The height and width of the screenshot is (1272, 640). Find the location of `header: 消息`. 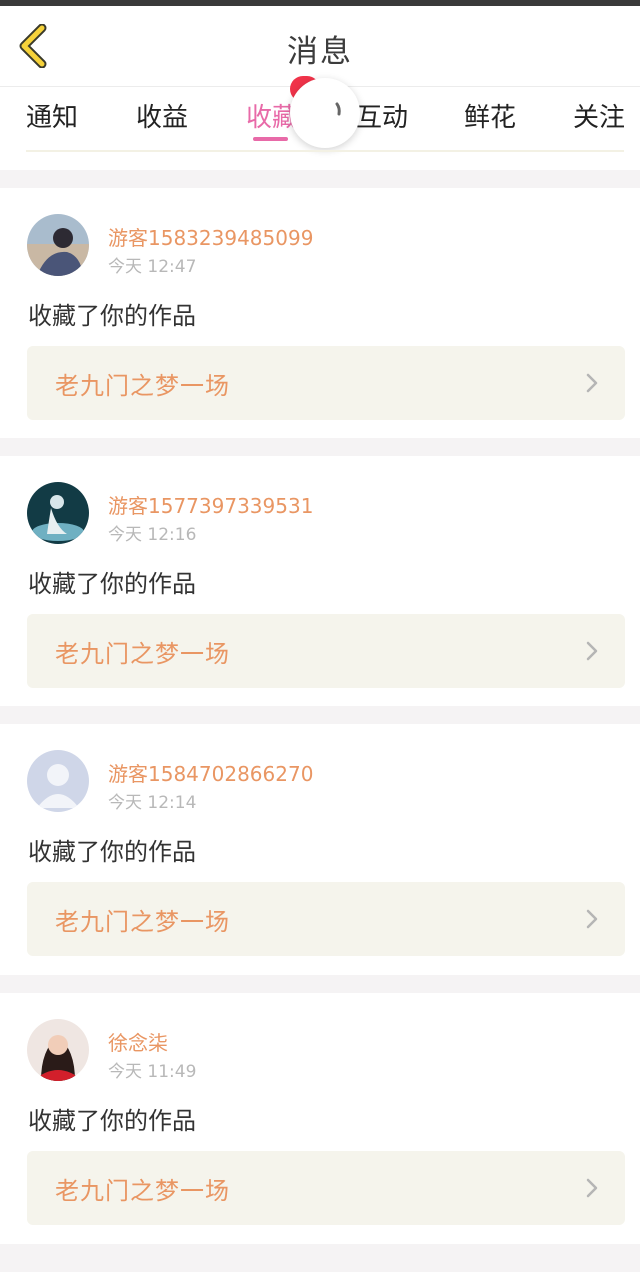

header: 消息 is located at coordinates (320, 46).